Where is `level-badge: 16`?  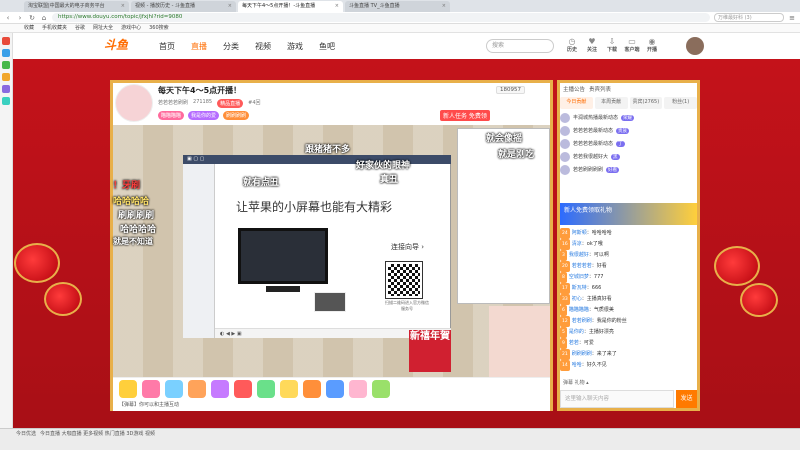 level-badge: 16 is located at coordinates (565, 244).